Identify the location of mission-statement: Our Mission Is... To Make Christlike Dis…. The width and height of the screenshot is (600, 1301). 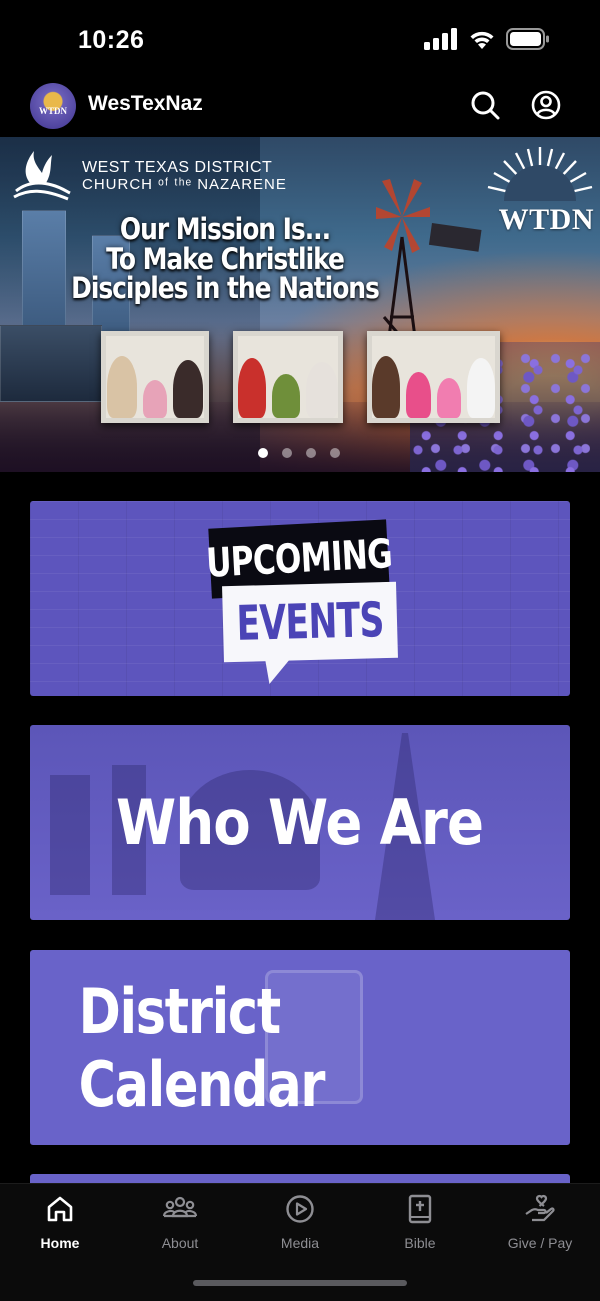
(225, 259).